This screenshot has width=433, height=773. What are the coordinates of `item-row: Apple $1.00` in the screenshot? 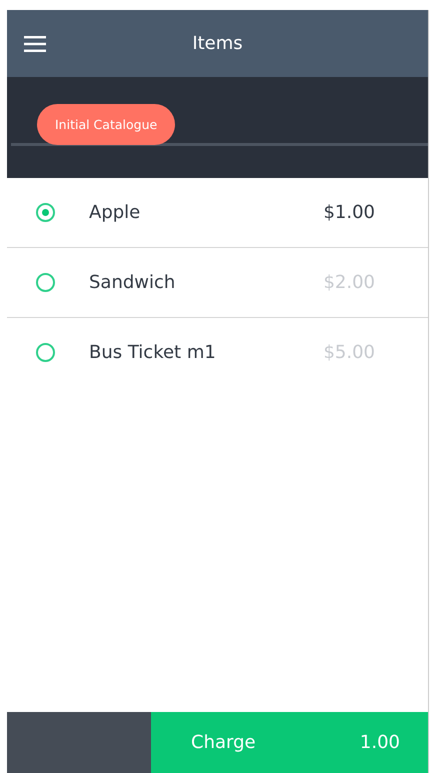 It's located at (217, 213).